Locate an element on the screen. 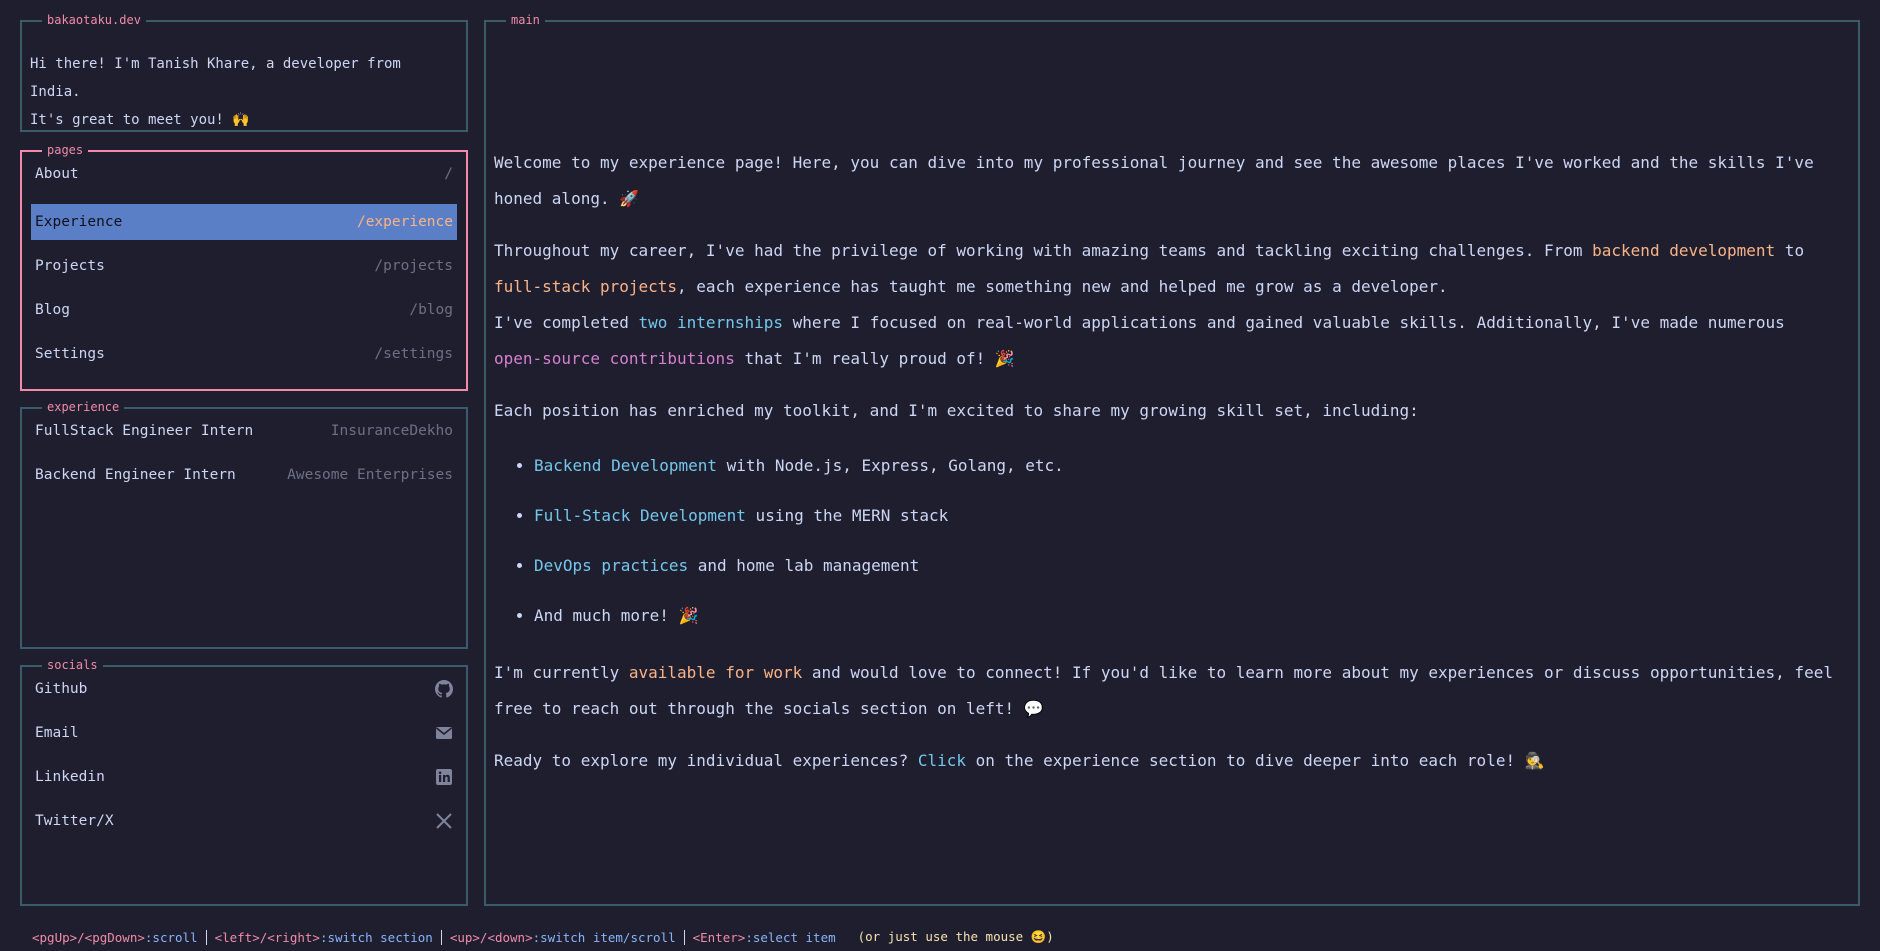  social-item-email: Email is located at coordinates (244, 733).